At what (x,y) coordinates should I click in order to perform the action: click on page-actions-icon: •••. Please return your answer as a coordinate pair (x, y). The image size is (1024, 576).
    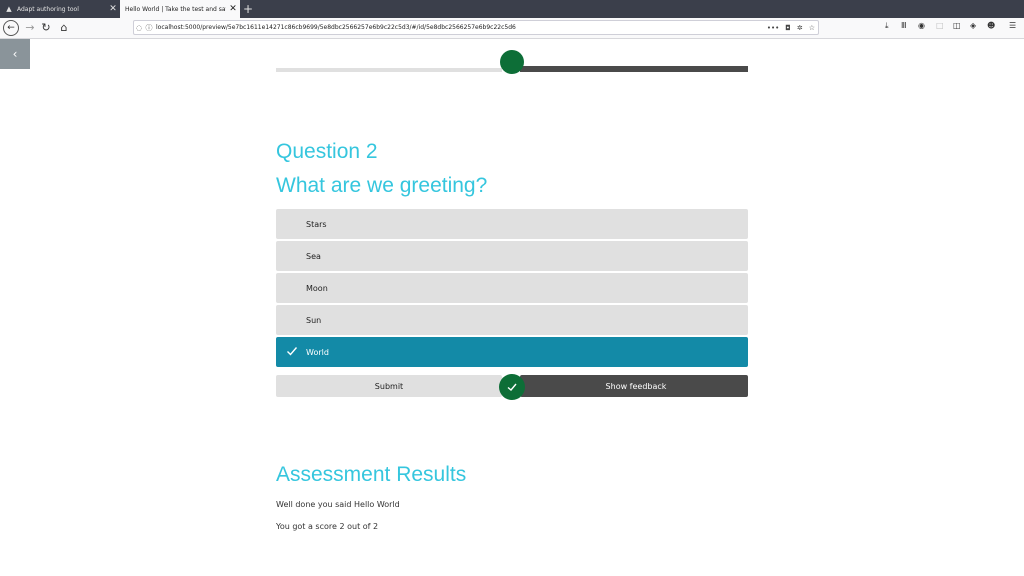
    Looking at the image, I should click on (773, 28).